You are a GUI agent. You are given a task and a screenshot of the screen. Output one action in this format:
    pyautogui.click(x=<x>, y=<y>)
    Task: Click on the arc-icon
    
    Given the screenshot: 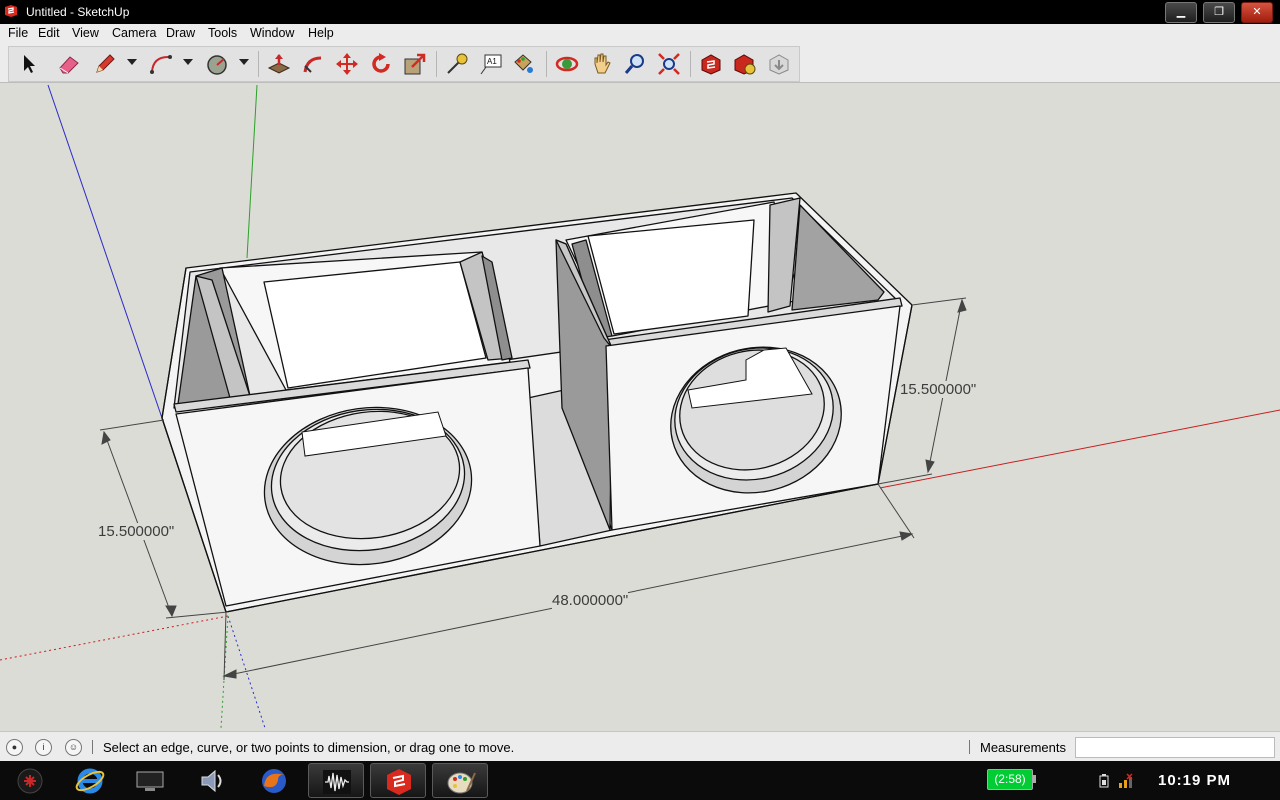 What is the action you would take?
    pyautogui.click(x=161, y=64)
    